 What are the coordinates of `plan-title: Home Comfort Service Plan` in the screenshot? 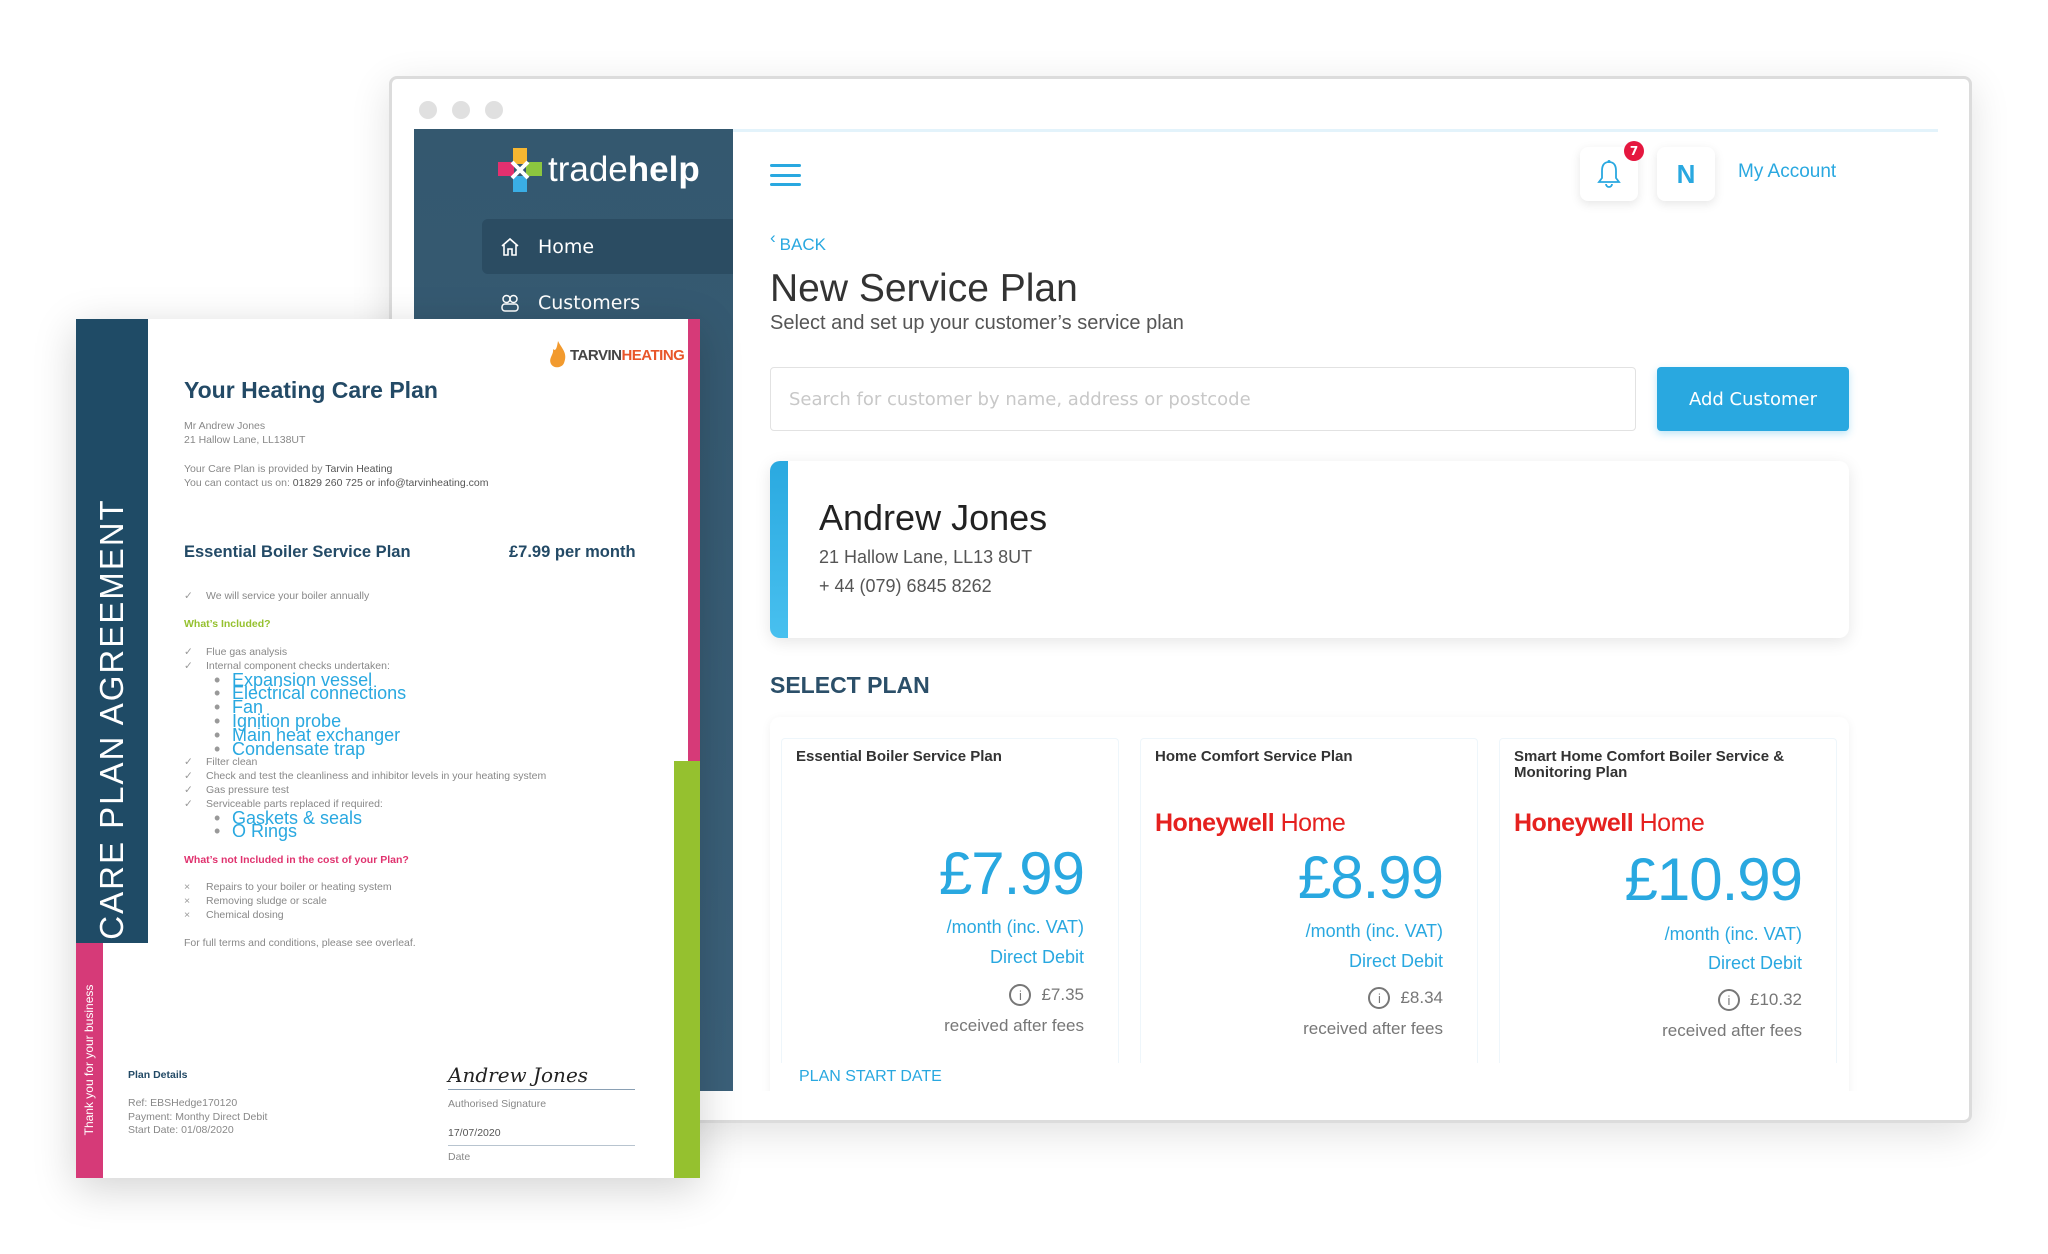 It's located at (1254, 756).